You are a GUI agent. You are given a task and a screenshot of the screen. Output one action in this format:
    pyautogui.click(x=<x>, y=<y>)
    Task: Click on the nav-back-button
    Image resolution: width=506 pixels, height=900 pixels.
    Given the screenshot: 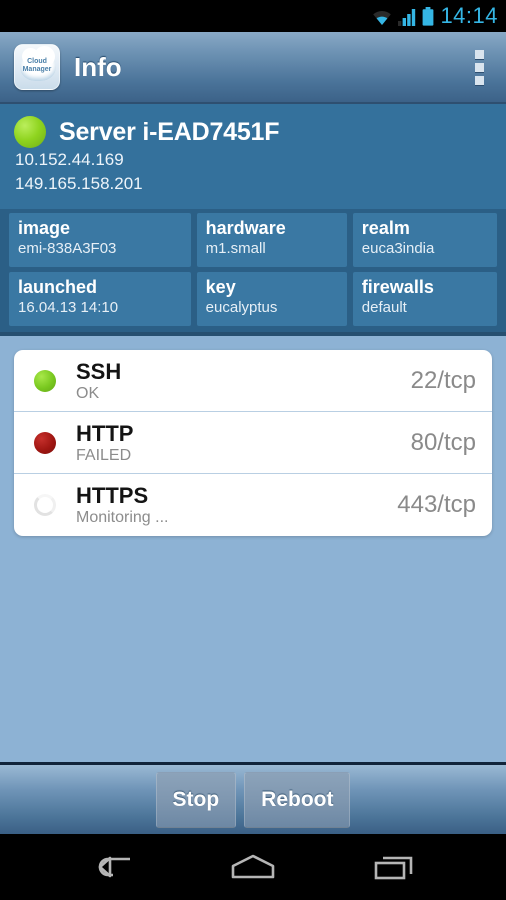 What is the action you would take?
    pyautogui.click(x=111, y=867)
    